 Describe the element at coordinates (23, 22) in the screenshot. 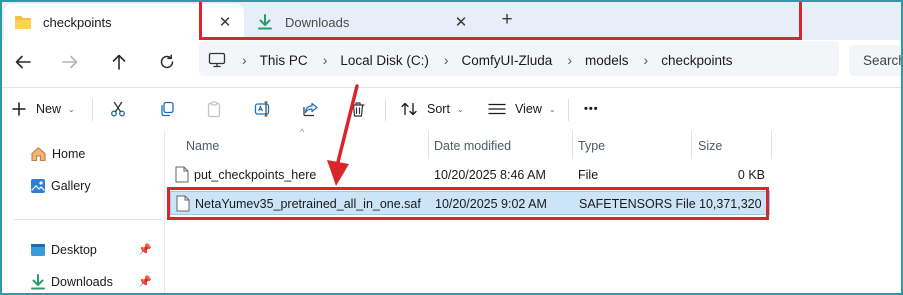

I see `folder-icon` at that location.